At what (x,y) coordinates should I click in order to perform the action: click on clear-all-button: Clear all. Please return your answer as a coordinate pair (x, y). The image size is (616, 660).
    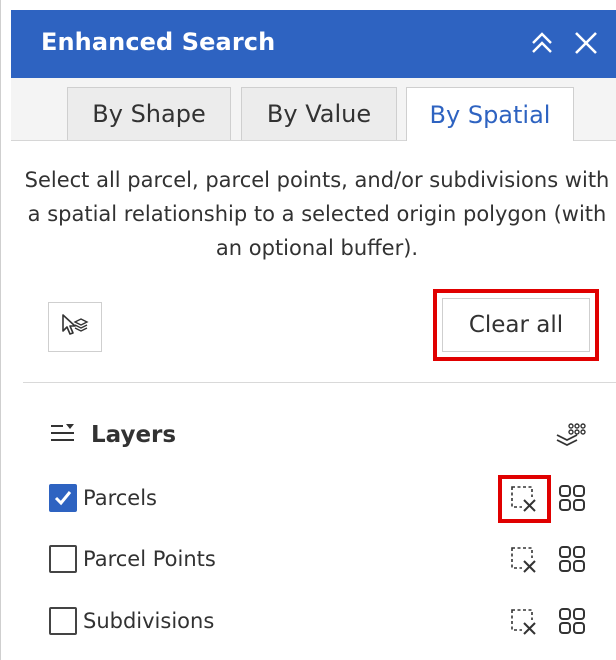
    Looking at the image, I should click on (516, 325).